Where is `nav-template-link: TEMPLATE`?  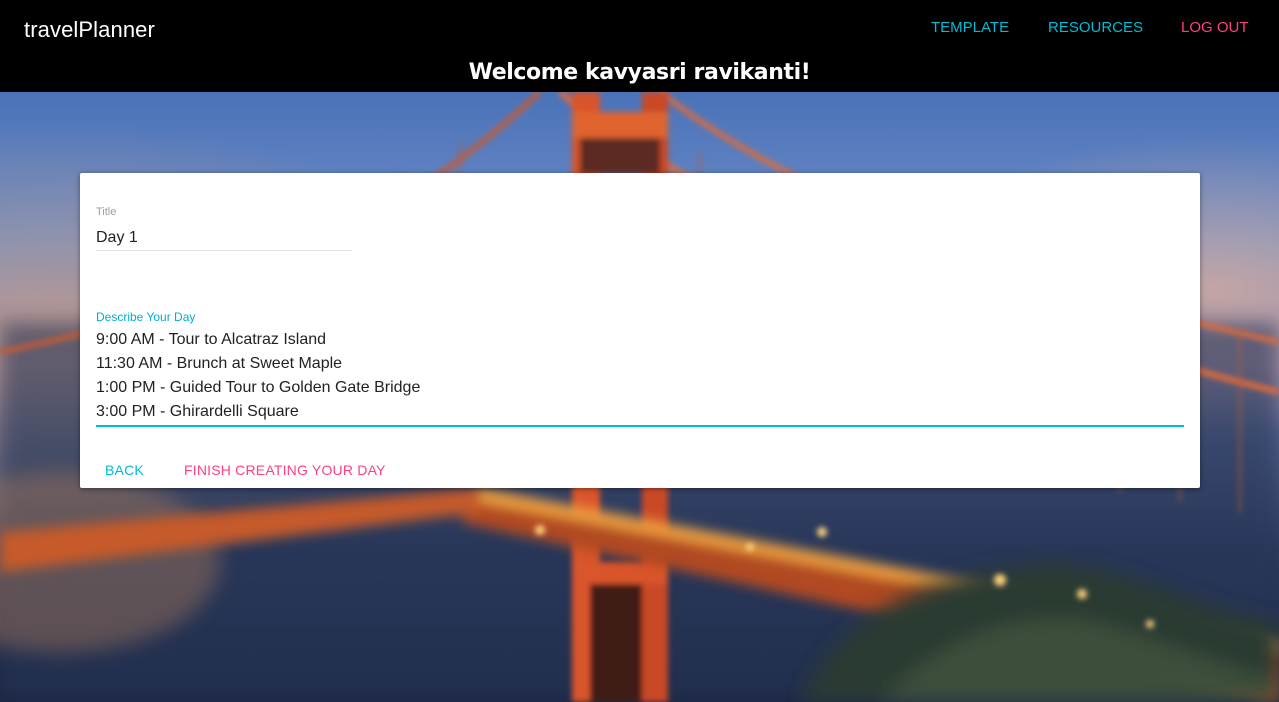
nav-template-link: TEMPLATE is located at coordinates (970, 27).